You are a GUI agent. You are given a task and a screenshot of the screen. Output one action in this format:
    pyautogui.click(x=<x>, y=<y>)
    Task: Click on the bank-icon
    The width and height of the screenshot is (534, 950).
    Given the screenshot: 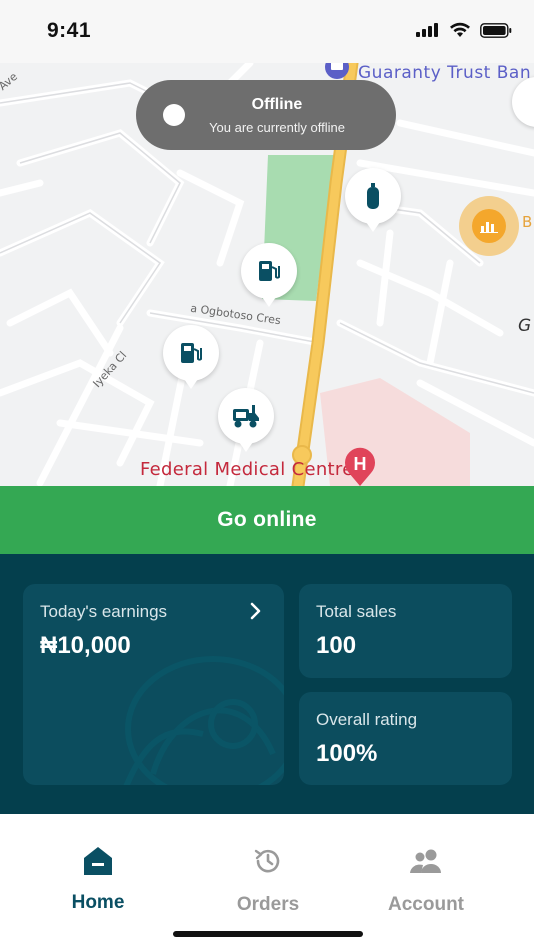 What is the action you would take?
    pyautogui.click(x=337, y=71)
    